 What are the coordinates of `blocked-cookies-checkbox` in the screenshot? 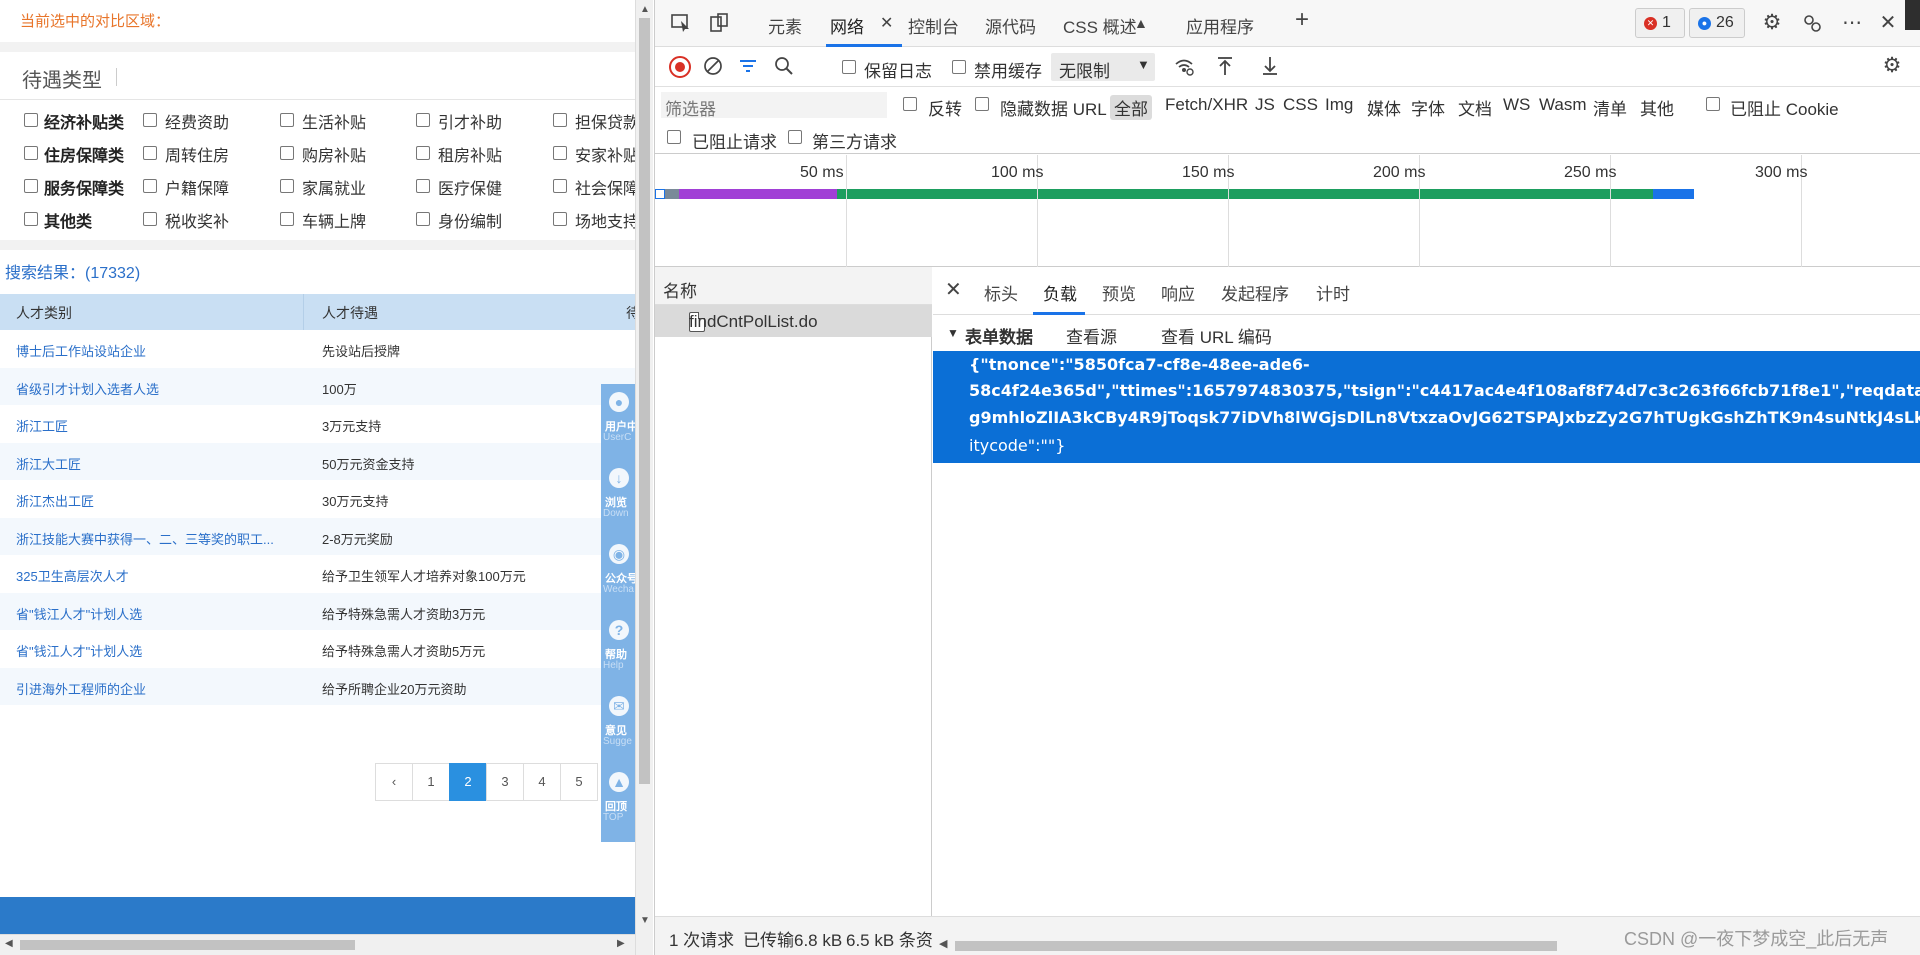 It's located at (1713, 104).